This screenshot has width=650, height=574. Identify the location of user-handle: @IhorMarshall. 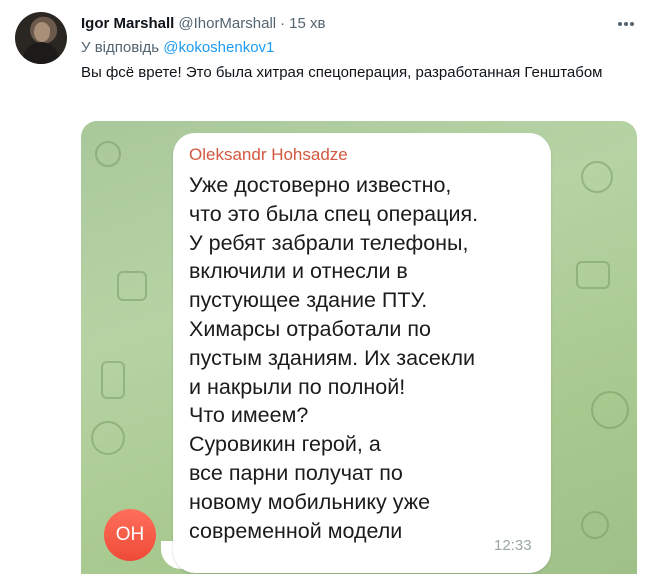
(227, 23).